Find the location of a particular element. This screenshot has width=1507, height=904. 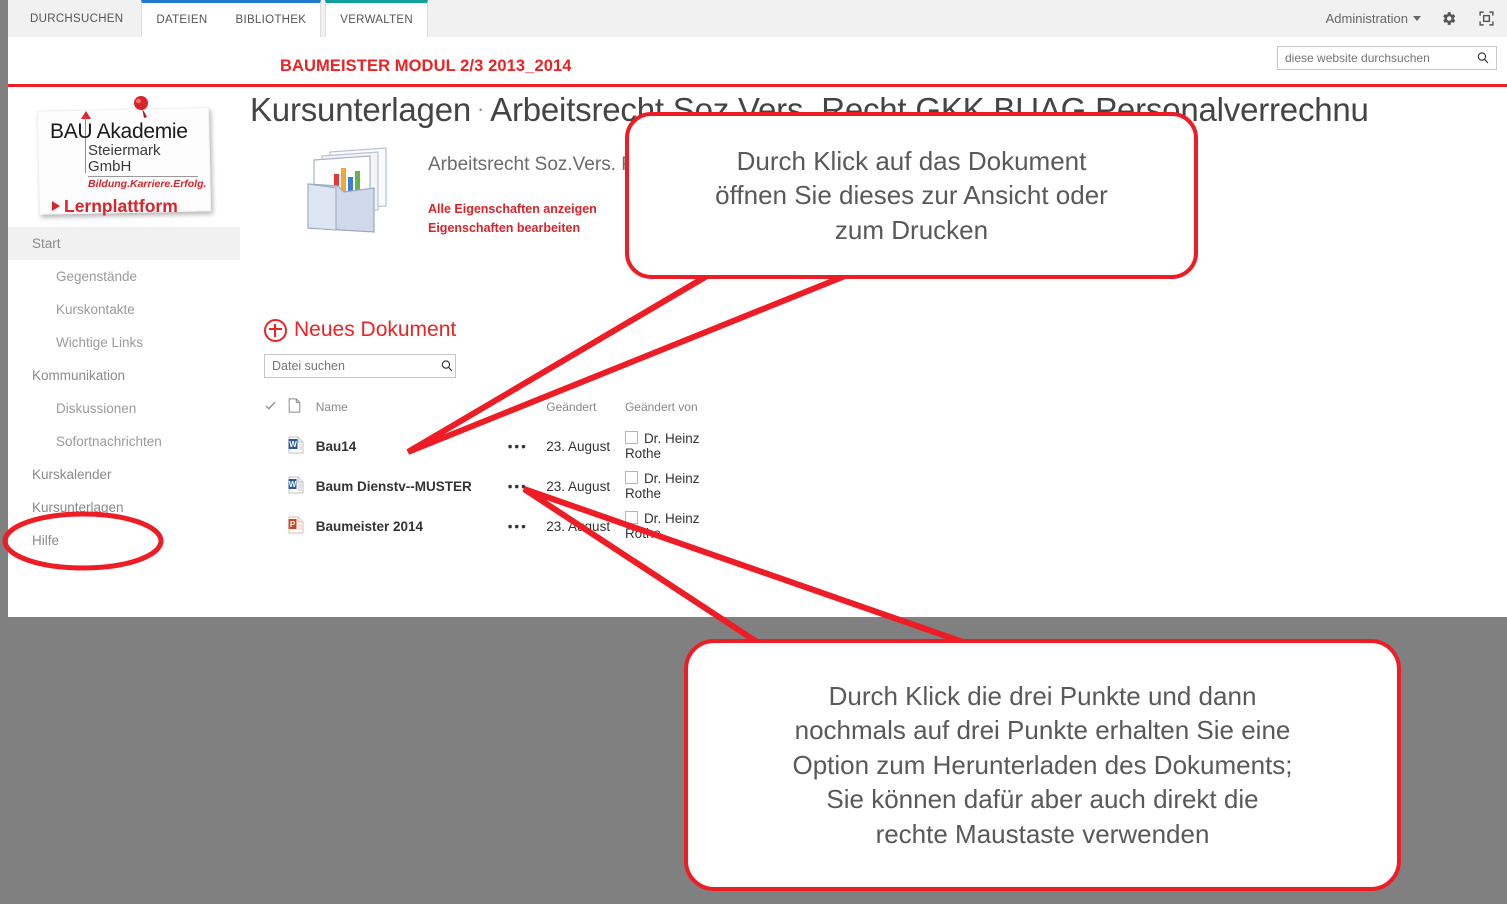

sidebar-item-kommunikation: Kommunikation is located at coordinates (124, 375).